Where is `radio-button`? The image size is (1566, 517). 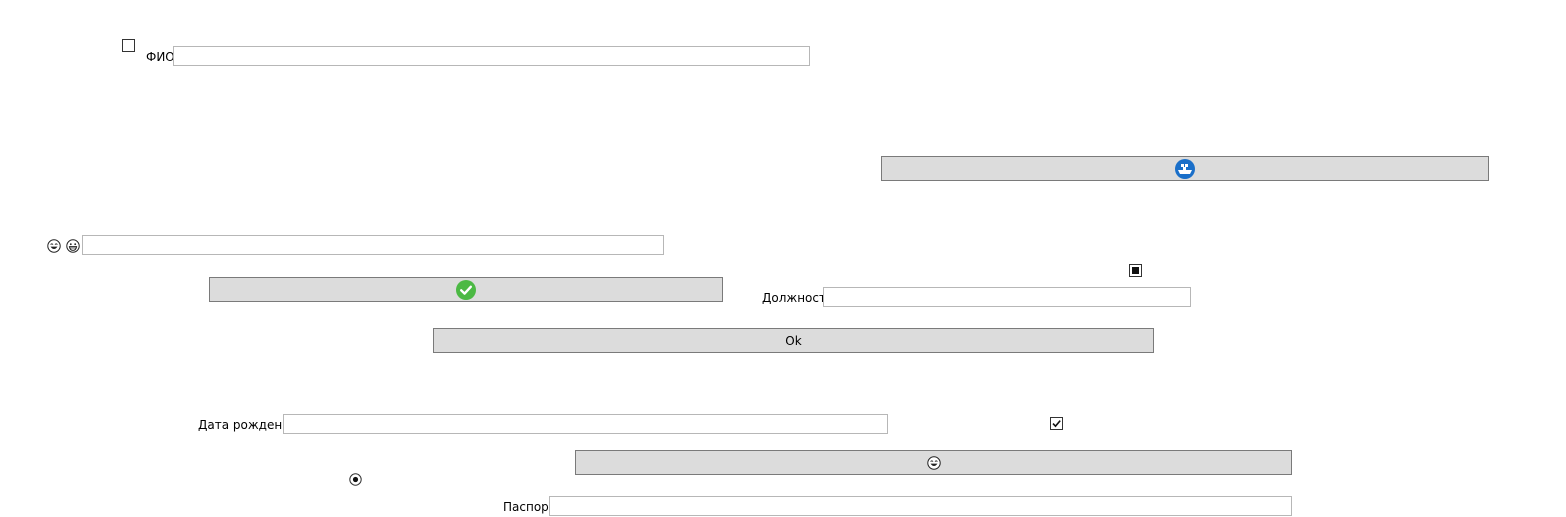
radio-button is located at coordinates (355, 479).